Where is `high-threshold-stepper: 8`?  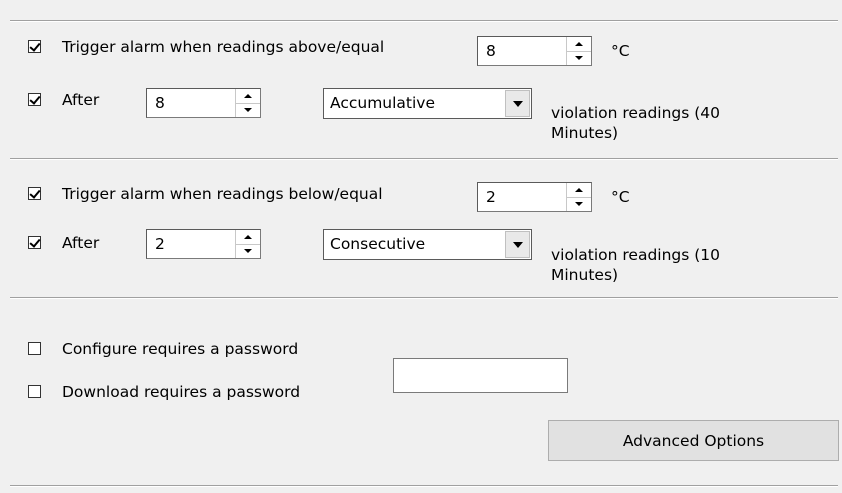
high-threshold-stepper: 8 is located at coordinates (534, 51).